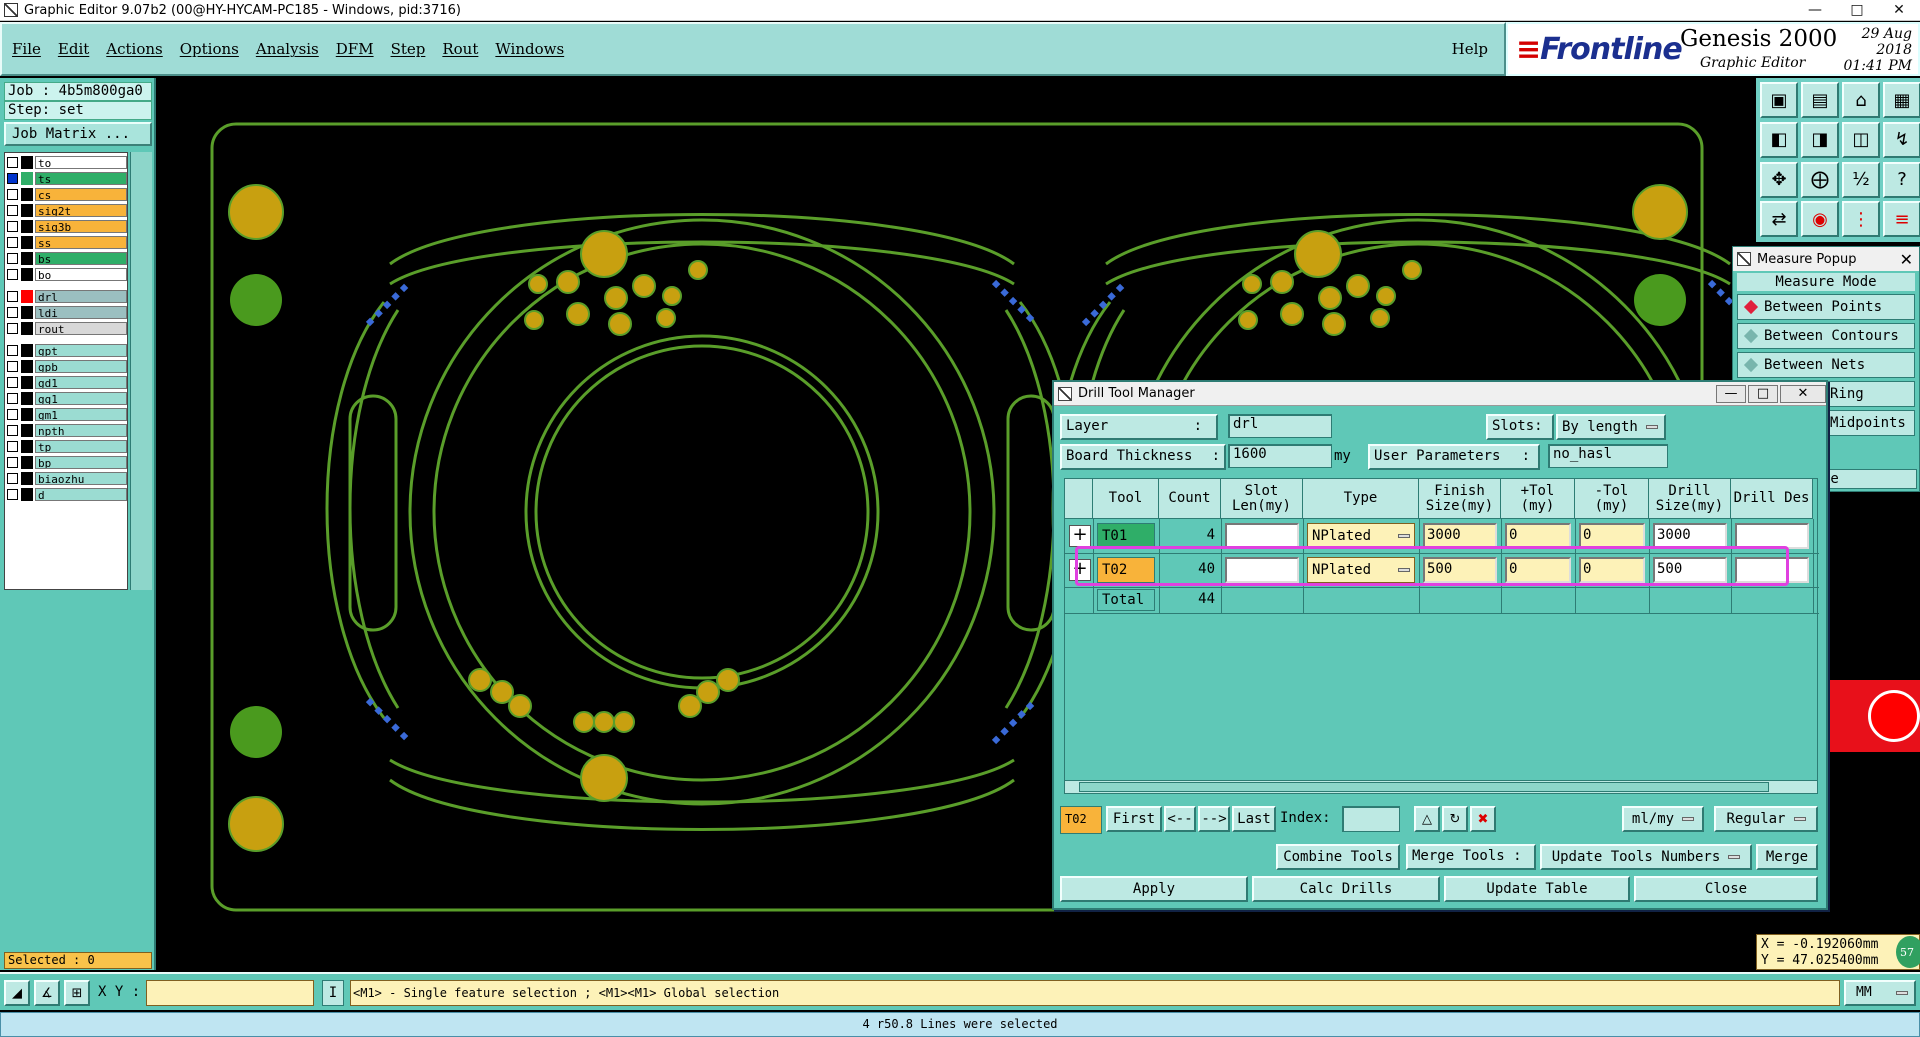 The width and height of the screenshot is (1920, 1037). What do you see at coordinates (1690, 536) in the screenshot?
I see `drill-size-input: 3000` at bounding box center [1690, 536].